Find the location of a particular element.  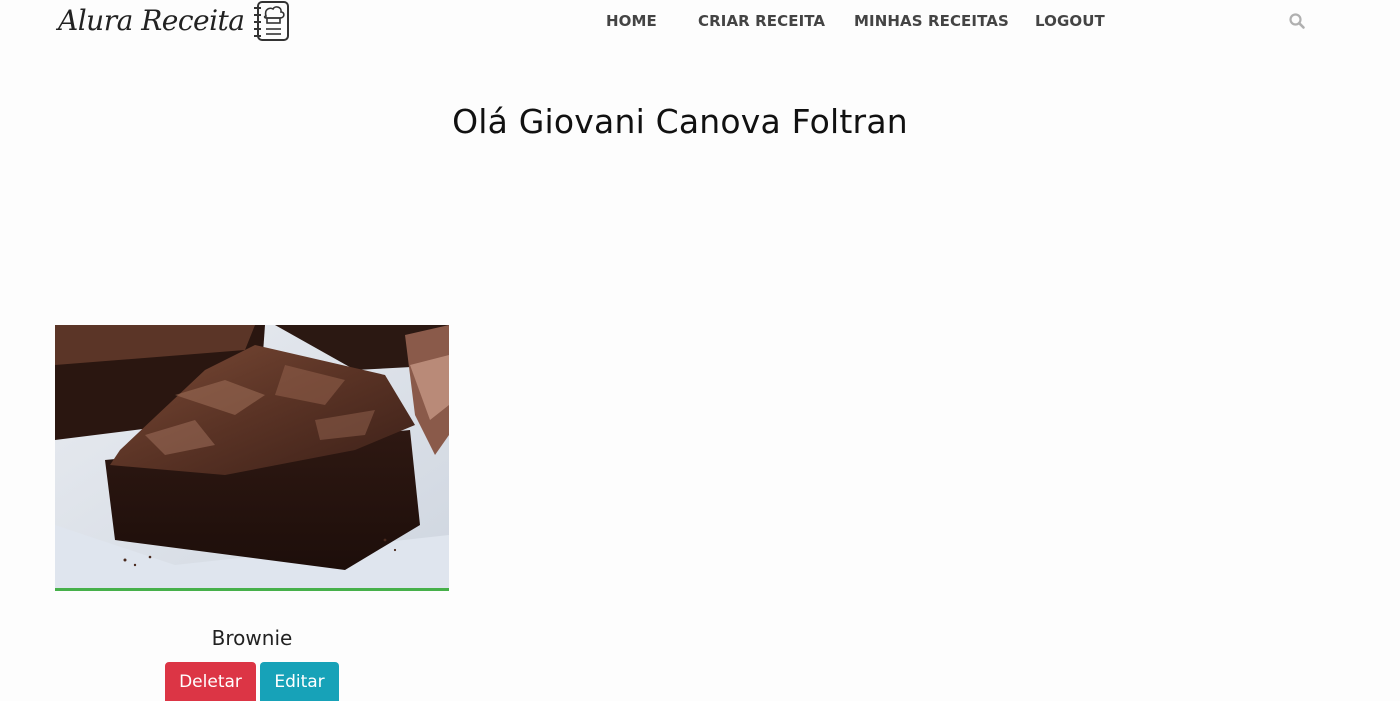

recipe-title: Brownie is located at coordinates (252, 638).